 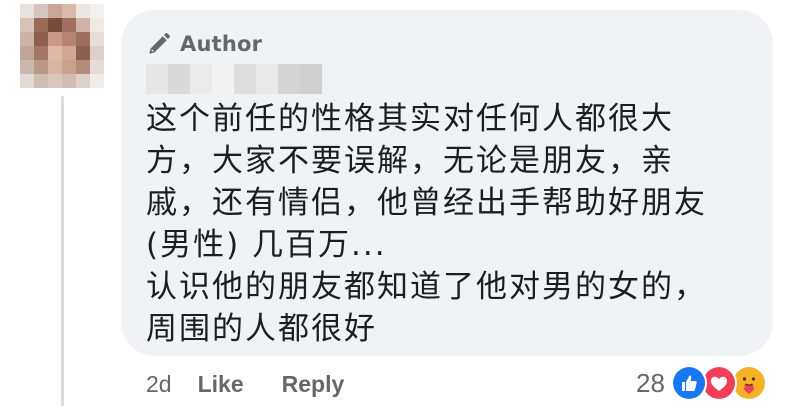 I want to click on timestamp-link: 2d, so click(x=159, y=384).